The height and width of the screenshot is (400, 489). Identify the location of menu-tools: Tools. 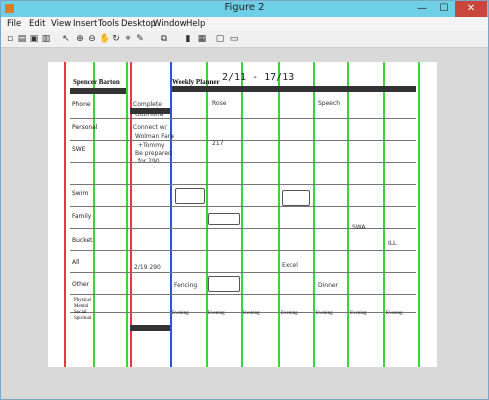
(108, 24).